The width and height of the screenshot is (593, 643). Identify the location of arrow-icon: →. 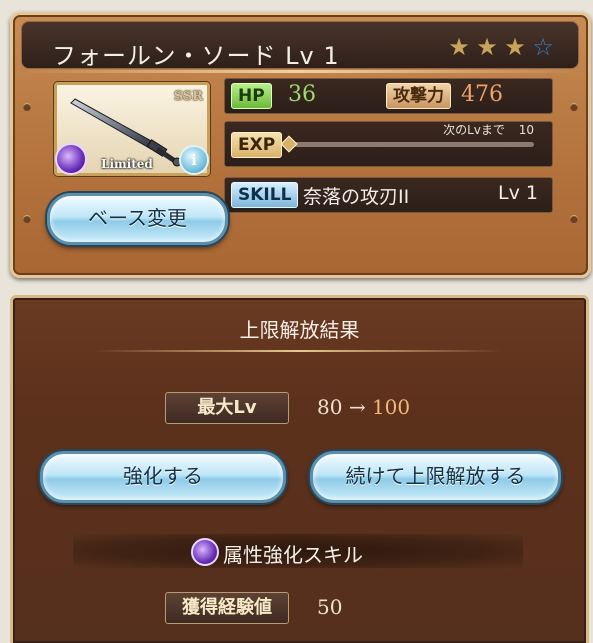
(357, 407).